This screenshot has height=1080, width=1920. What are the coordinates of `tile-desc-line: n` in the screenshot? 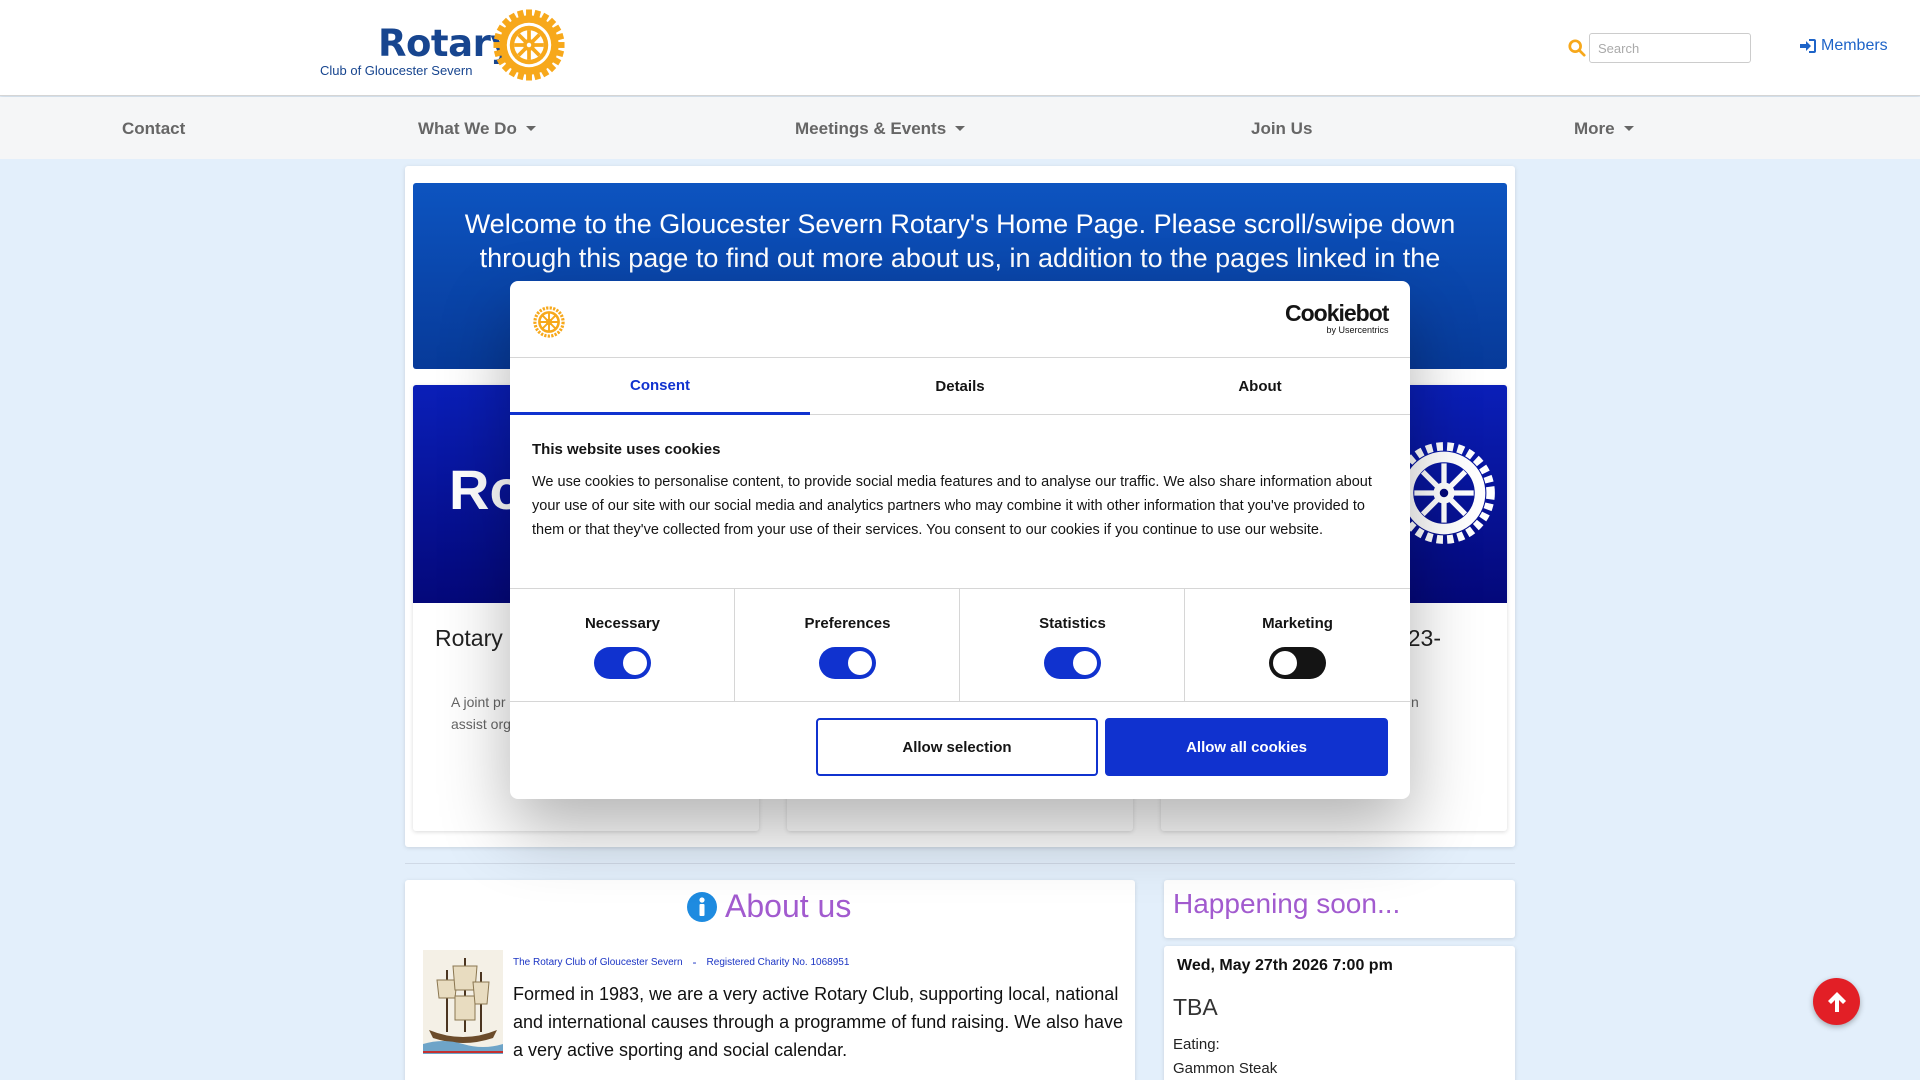 It's located at (1415, 702).